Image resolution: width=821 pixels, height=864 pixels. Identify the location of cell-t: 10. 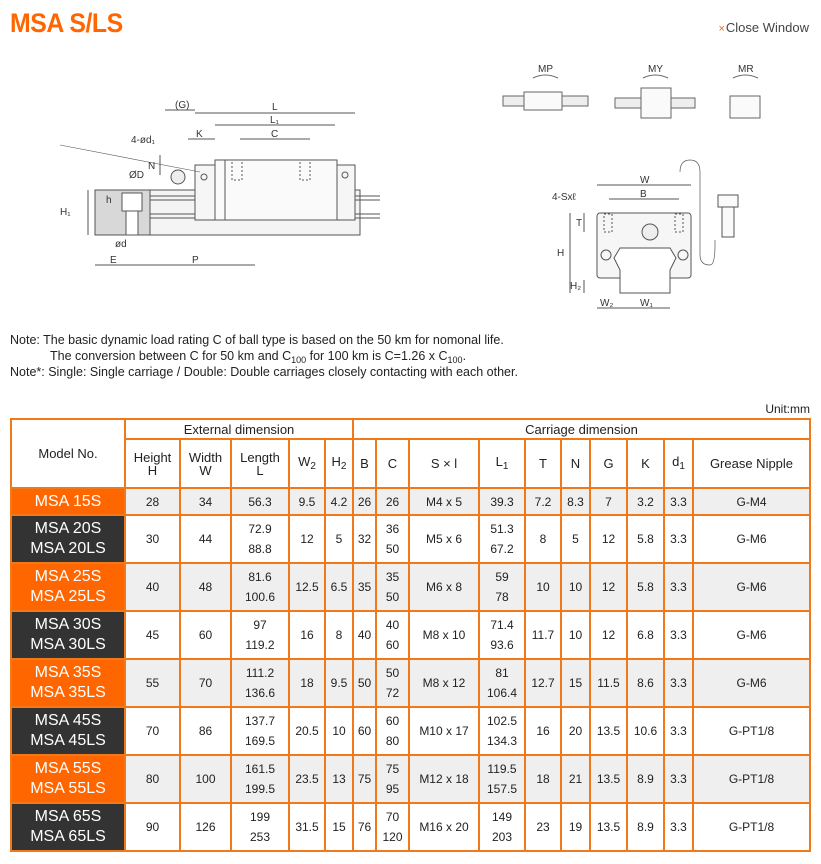
(543, 587).